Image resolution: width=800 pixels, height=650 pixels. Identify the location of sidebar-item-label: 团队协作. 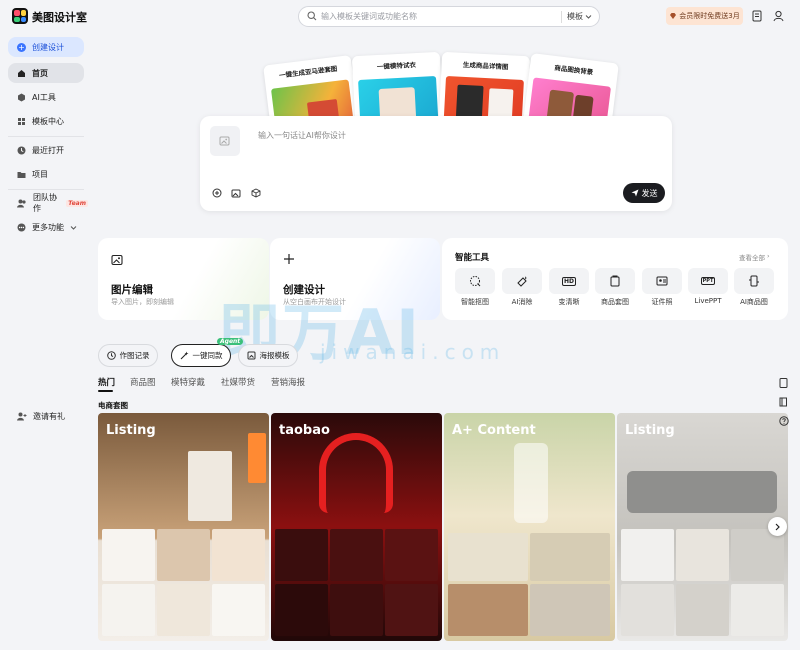
(45, 203).